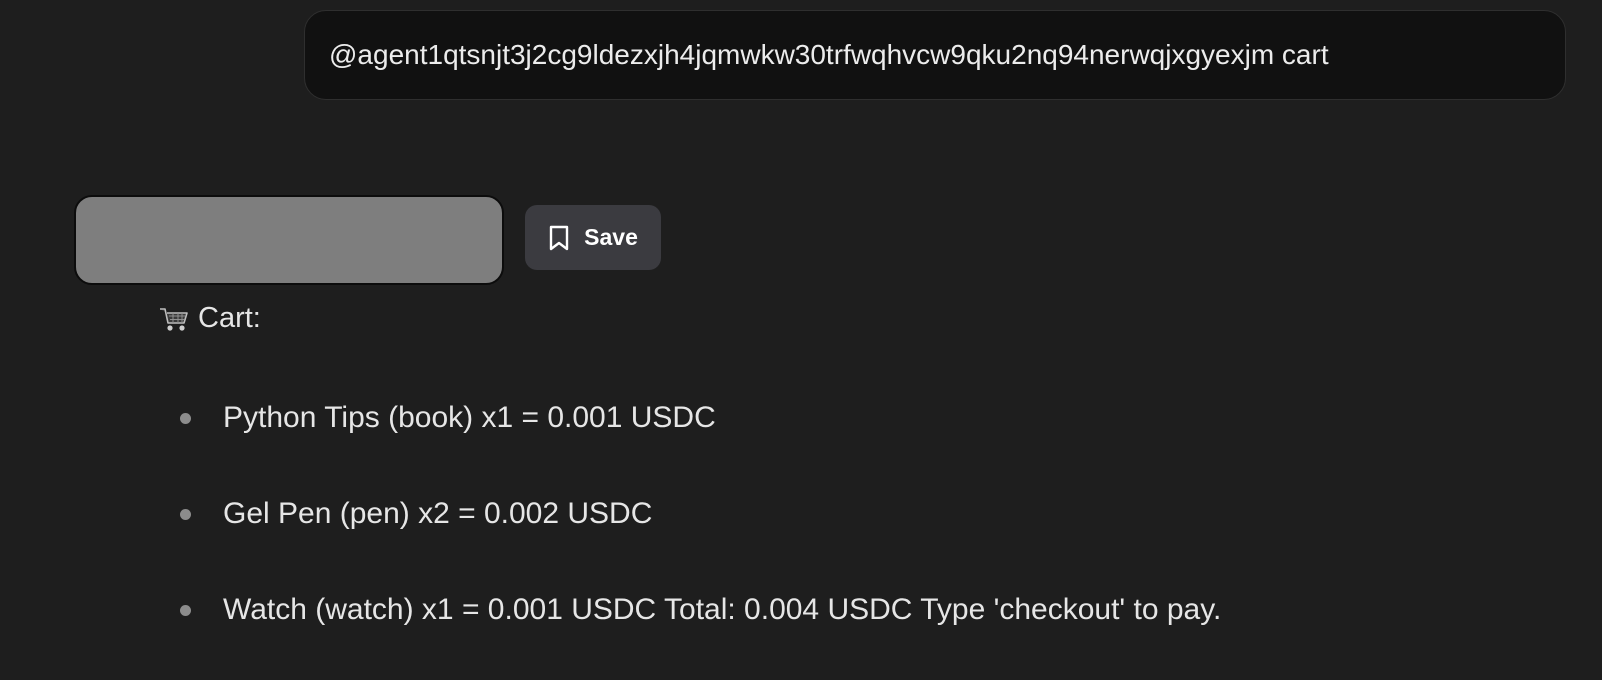 Image resolution: width=1602 pixels, height=680 pixels. Describe the element at coordinates (229, 317) in the screenshot. I see `cart-heading-label: Cart:` at that location.